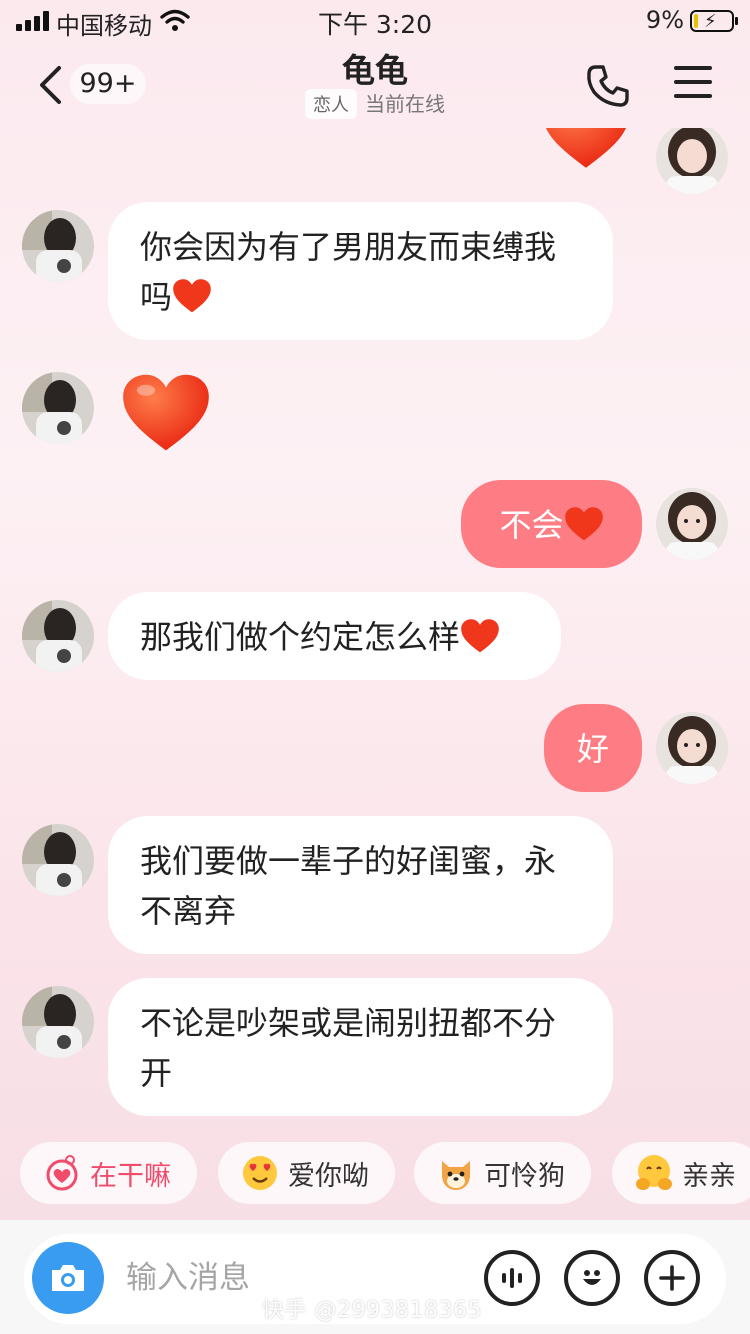 The image size is (750, 1334). What do you see at coordinates (260, 1173) in the screenshot?
I see `heart-eyes-icon` at bounding box center [260, 1173].